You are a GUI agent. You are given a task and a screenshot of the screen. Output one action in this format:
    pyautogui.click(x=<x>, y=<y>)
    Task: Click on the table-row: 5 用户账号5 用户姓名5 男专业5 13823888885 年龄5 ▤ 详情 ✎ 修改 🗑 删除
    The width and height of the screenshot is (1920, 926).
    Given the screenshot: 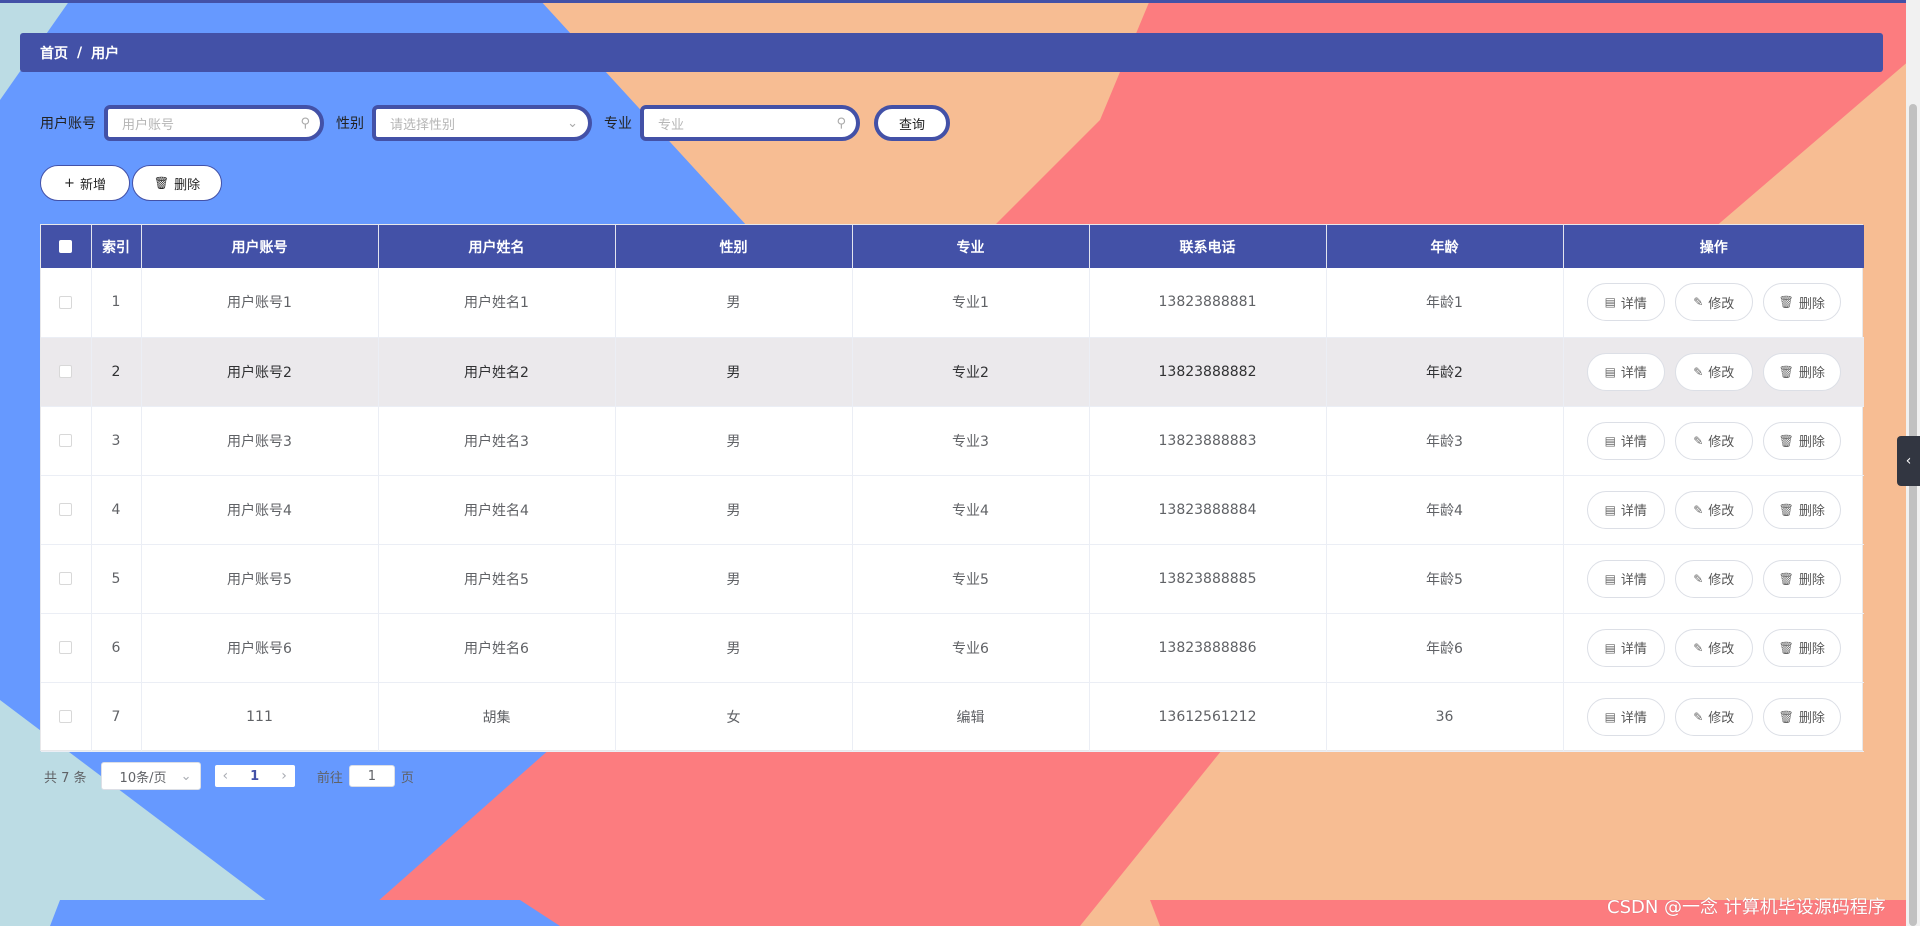 What is the action you would take?
    pyautogui.click(x=952, y=578)
    